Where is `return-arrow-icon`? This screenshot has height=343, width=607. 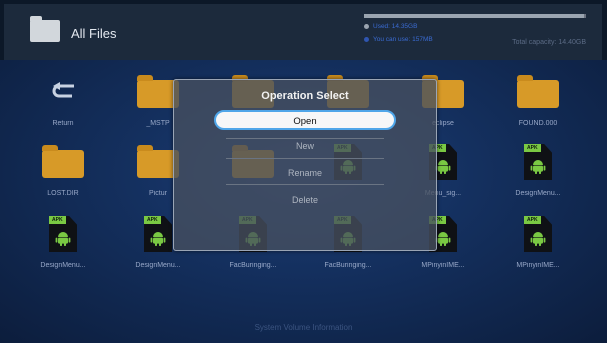 return-arrow-icon is located at coordinates (63, 90).